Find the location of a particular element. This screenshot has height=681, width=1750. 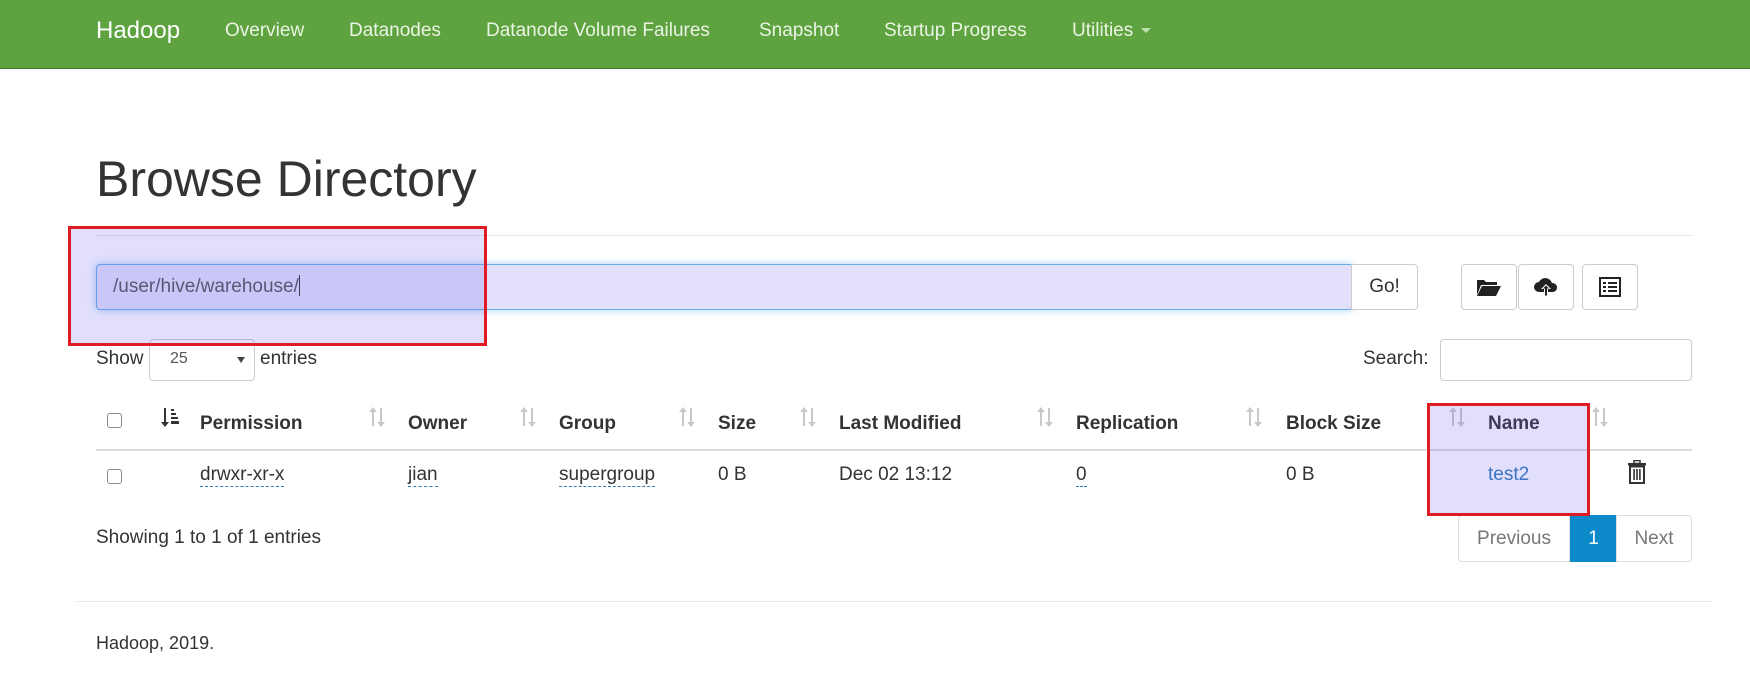

size-cell: 0 B is located at coordinates (732, 474).